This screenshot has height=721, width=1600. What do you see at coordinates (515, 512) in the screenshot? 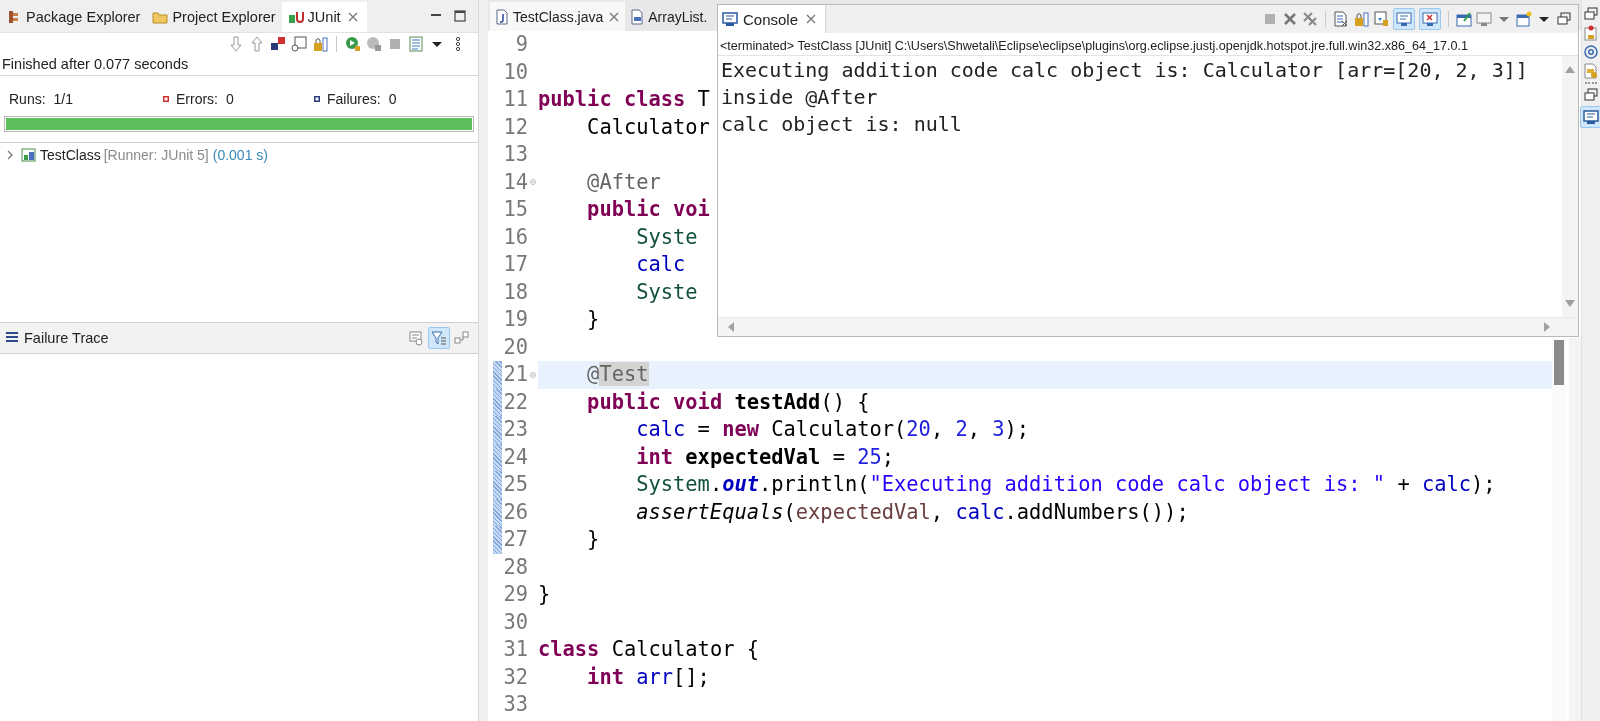
I see `line-number: 26` at bounding box center [515, 512].